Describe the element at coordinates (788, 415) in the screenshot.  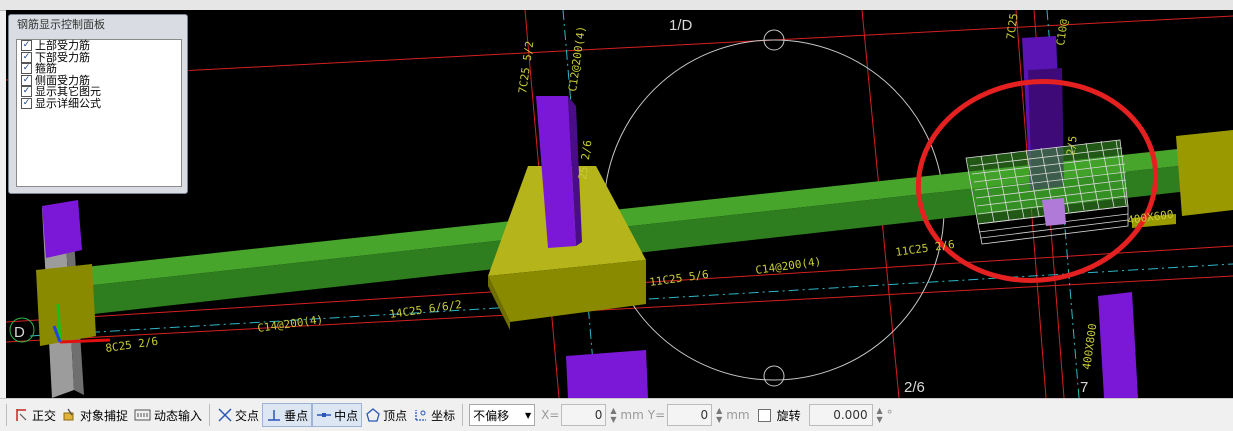
I see `rotate-label: 旋转` at that location.